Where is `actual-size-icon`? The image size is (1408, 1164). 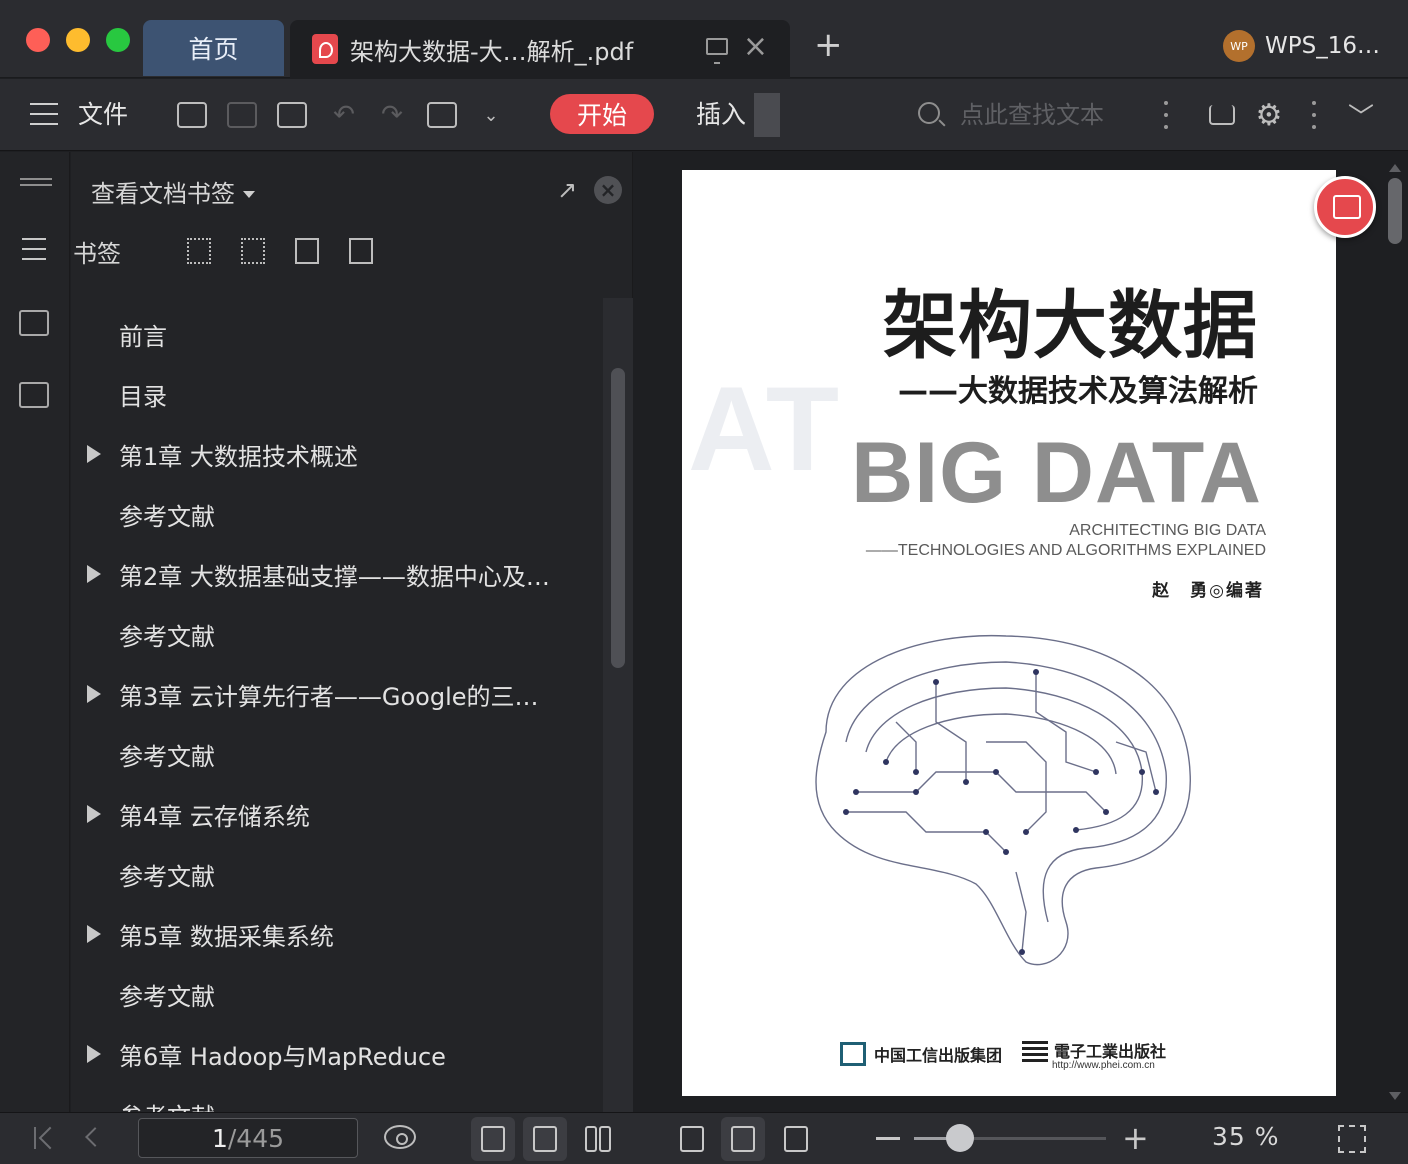
actual-size-icon is located at coordinates (692, 1139).